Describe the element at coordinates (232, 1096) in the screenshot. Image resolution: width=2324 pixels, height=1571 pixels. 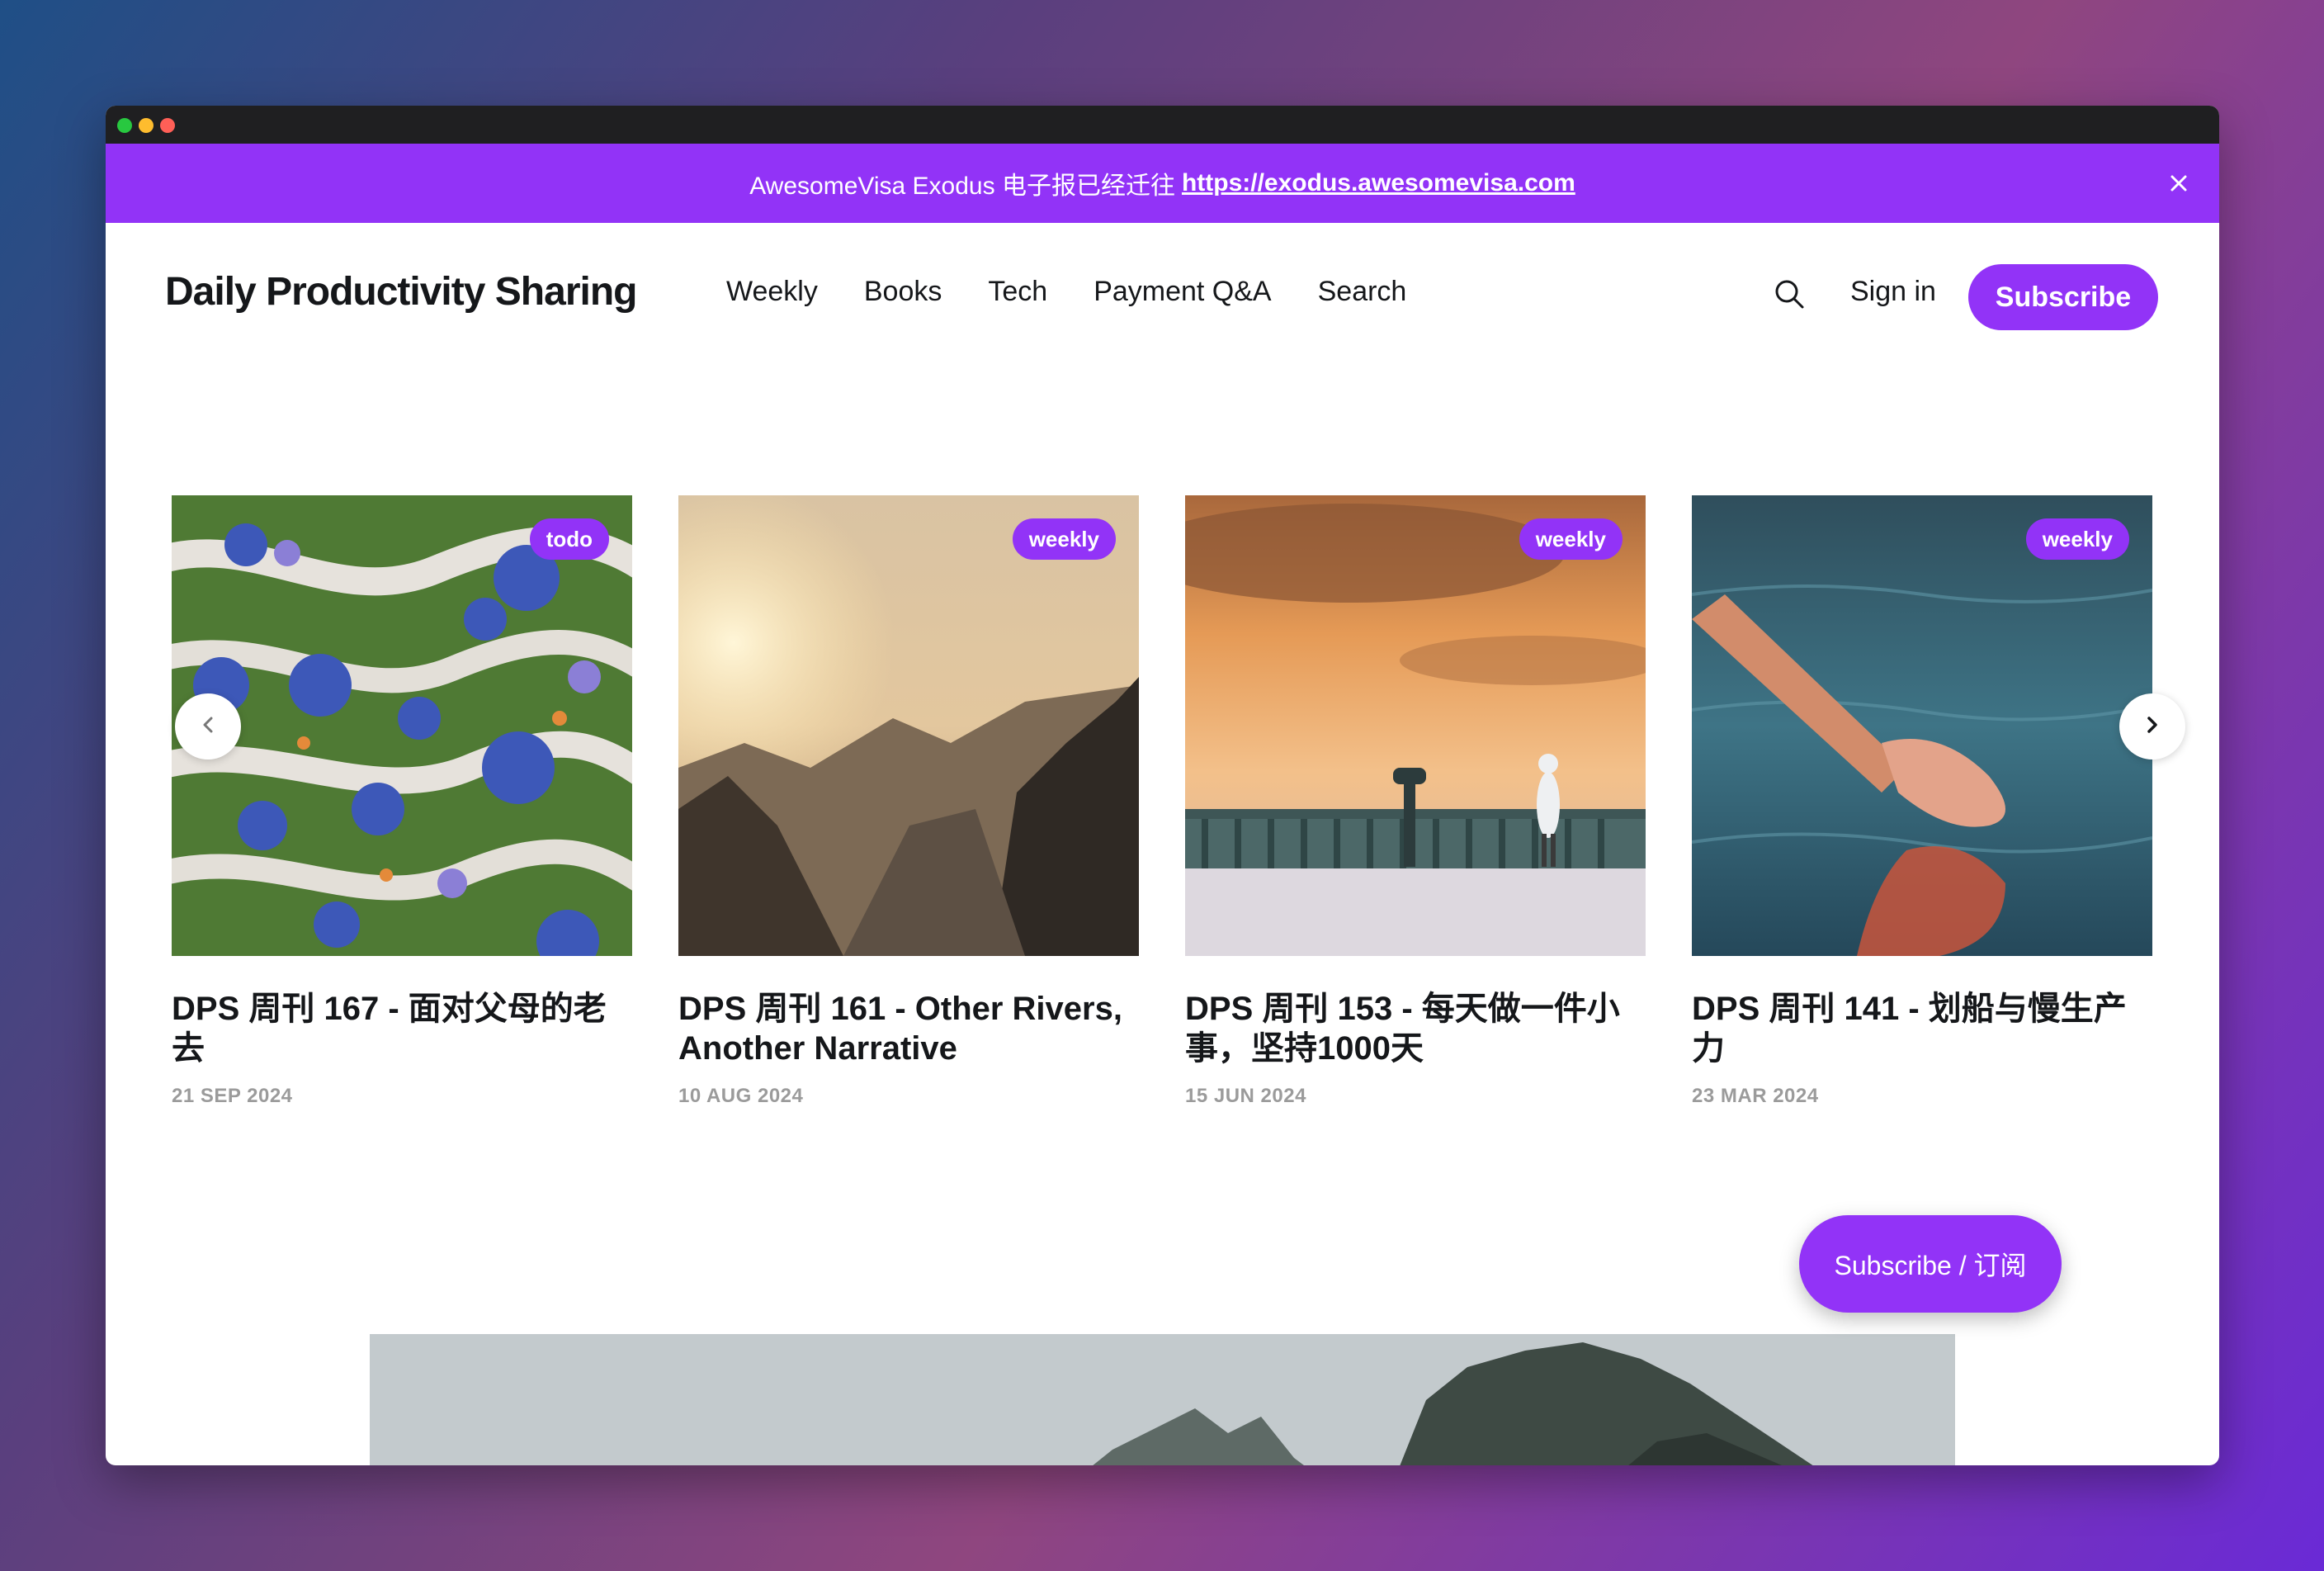
I see `post-date: 21 SEP 2024` at that location.